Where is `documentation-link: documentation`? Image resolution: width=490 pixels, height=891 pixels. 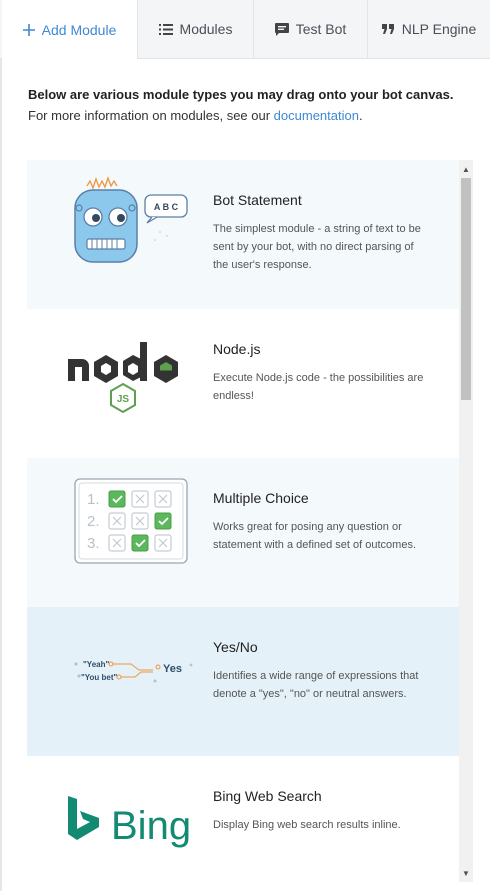
documentation-link: documentation is located at coordinates (316, 115).